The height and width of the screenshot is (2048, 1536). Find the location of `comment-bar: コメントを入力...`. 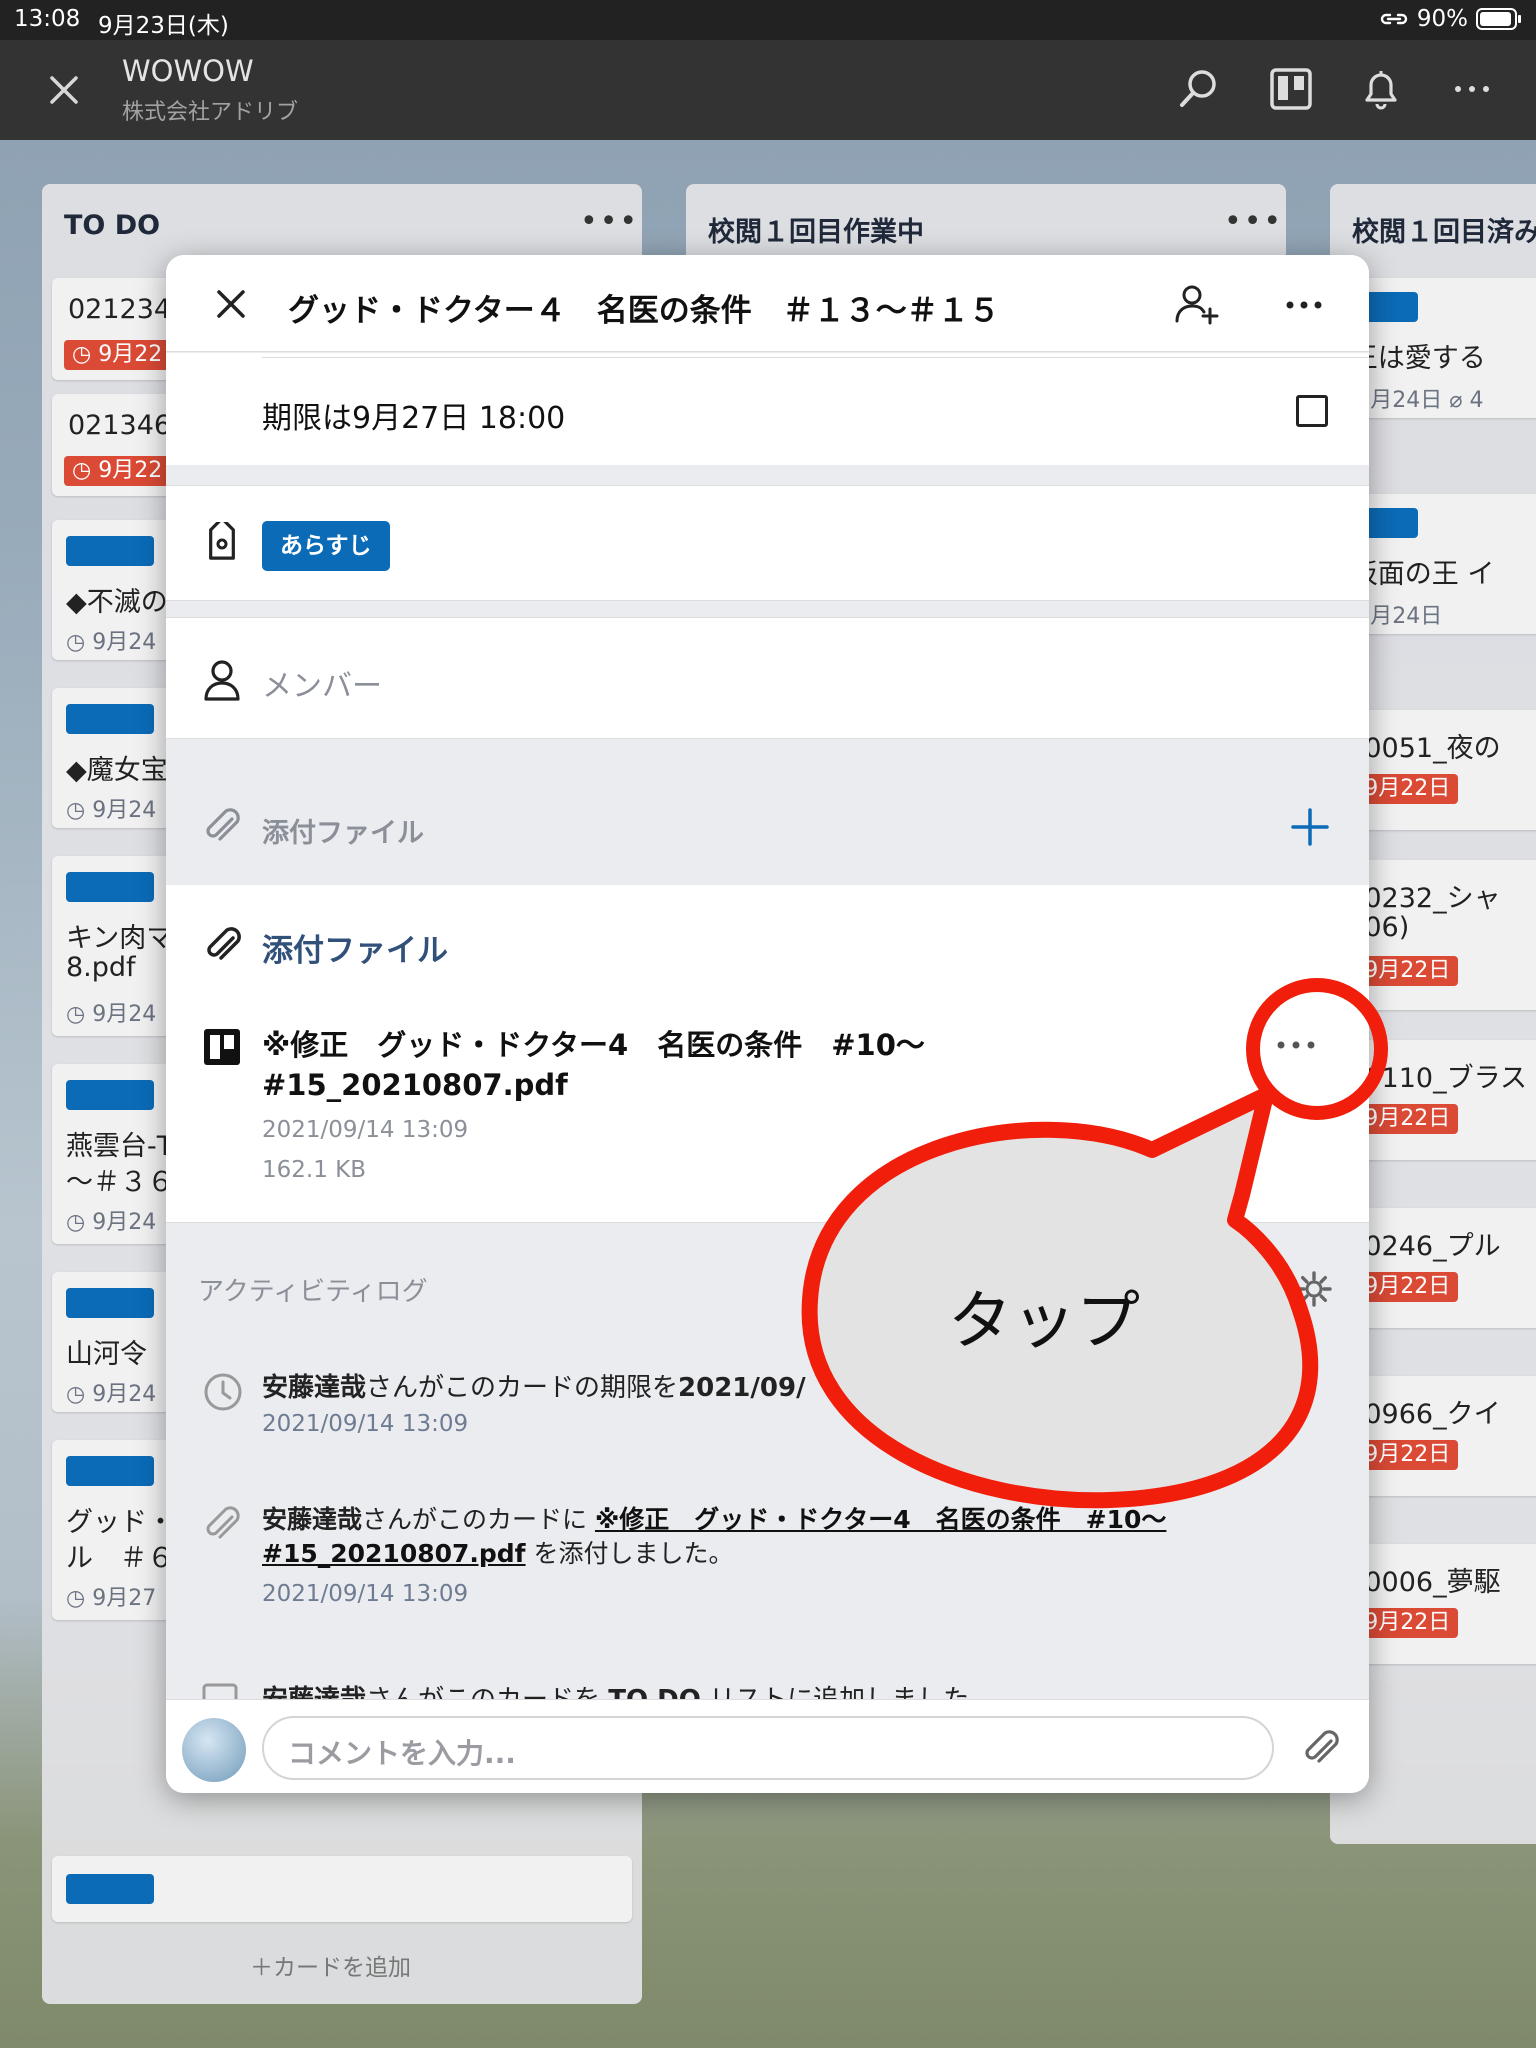

comment-bar: コメントを入力... is located at coordinates (767, 1746).